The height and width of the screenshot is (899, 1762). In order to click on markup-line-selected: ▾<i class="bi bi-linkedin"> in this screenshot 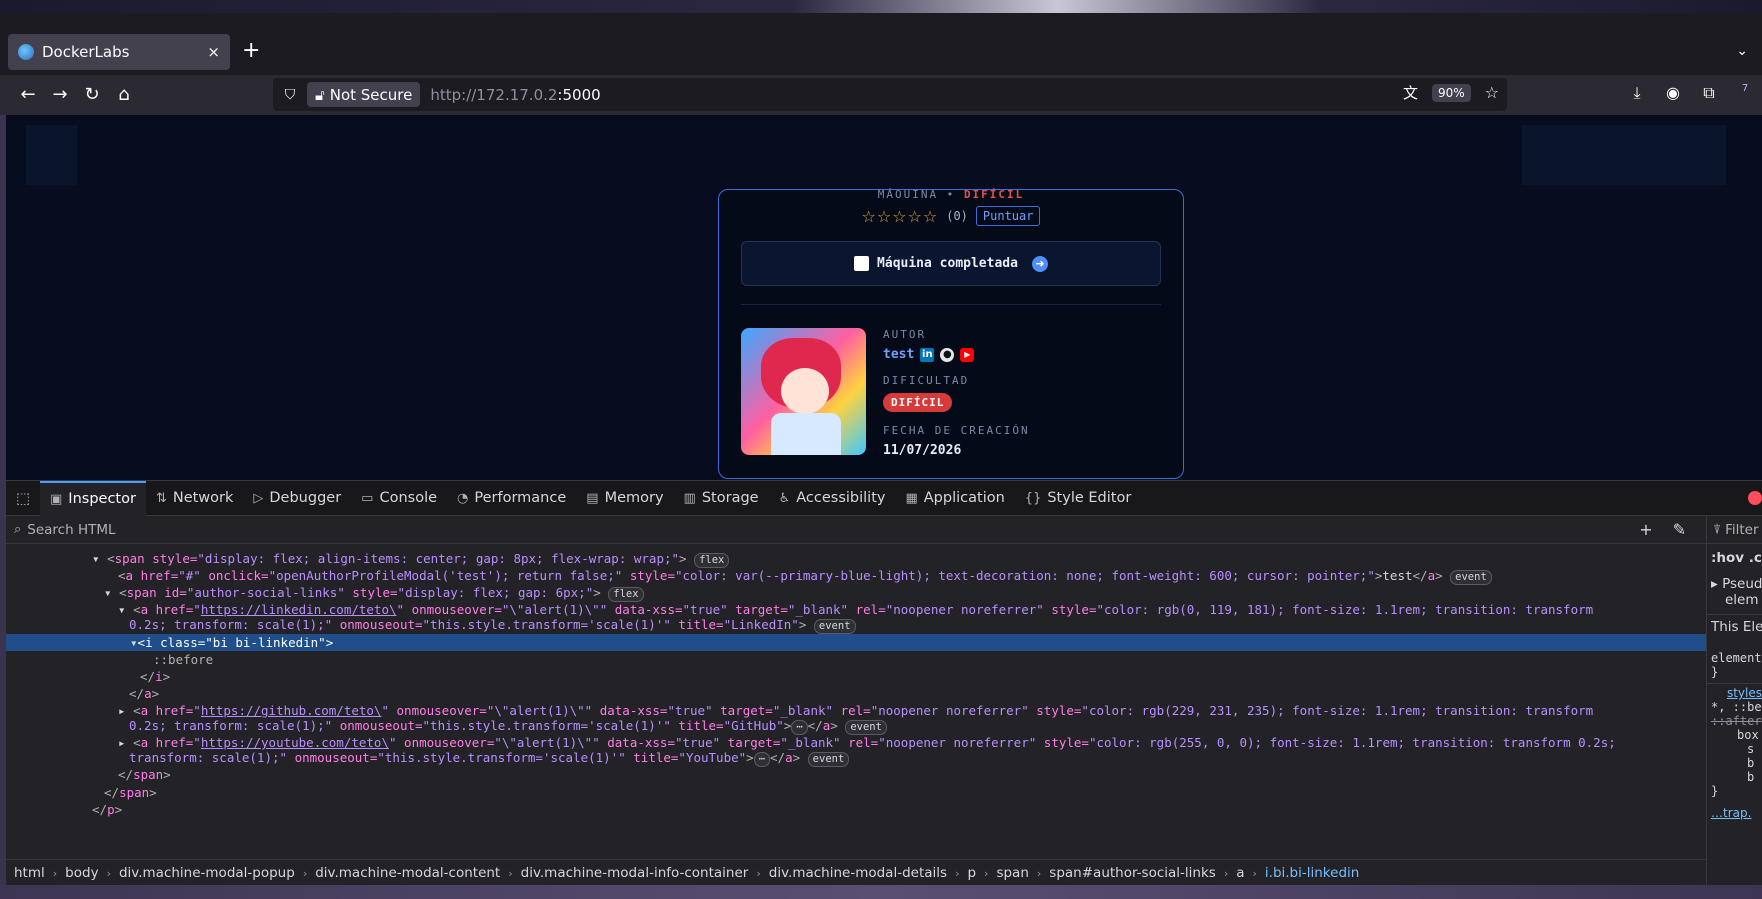, I will do `click(856, 642)`.